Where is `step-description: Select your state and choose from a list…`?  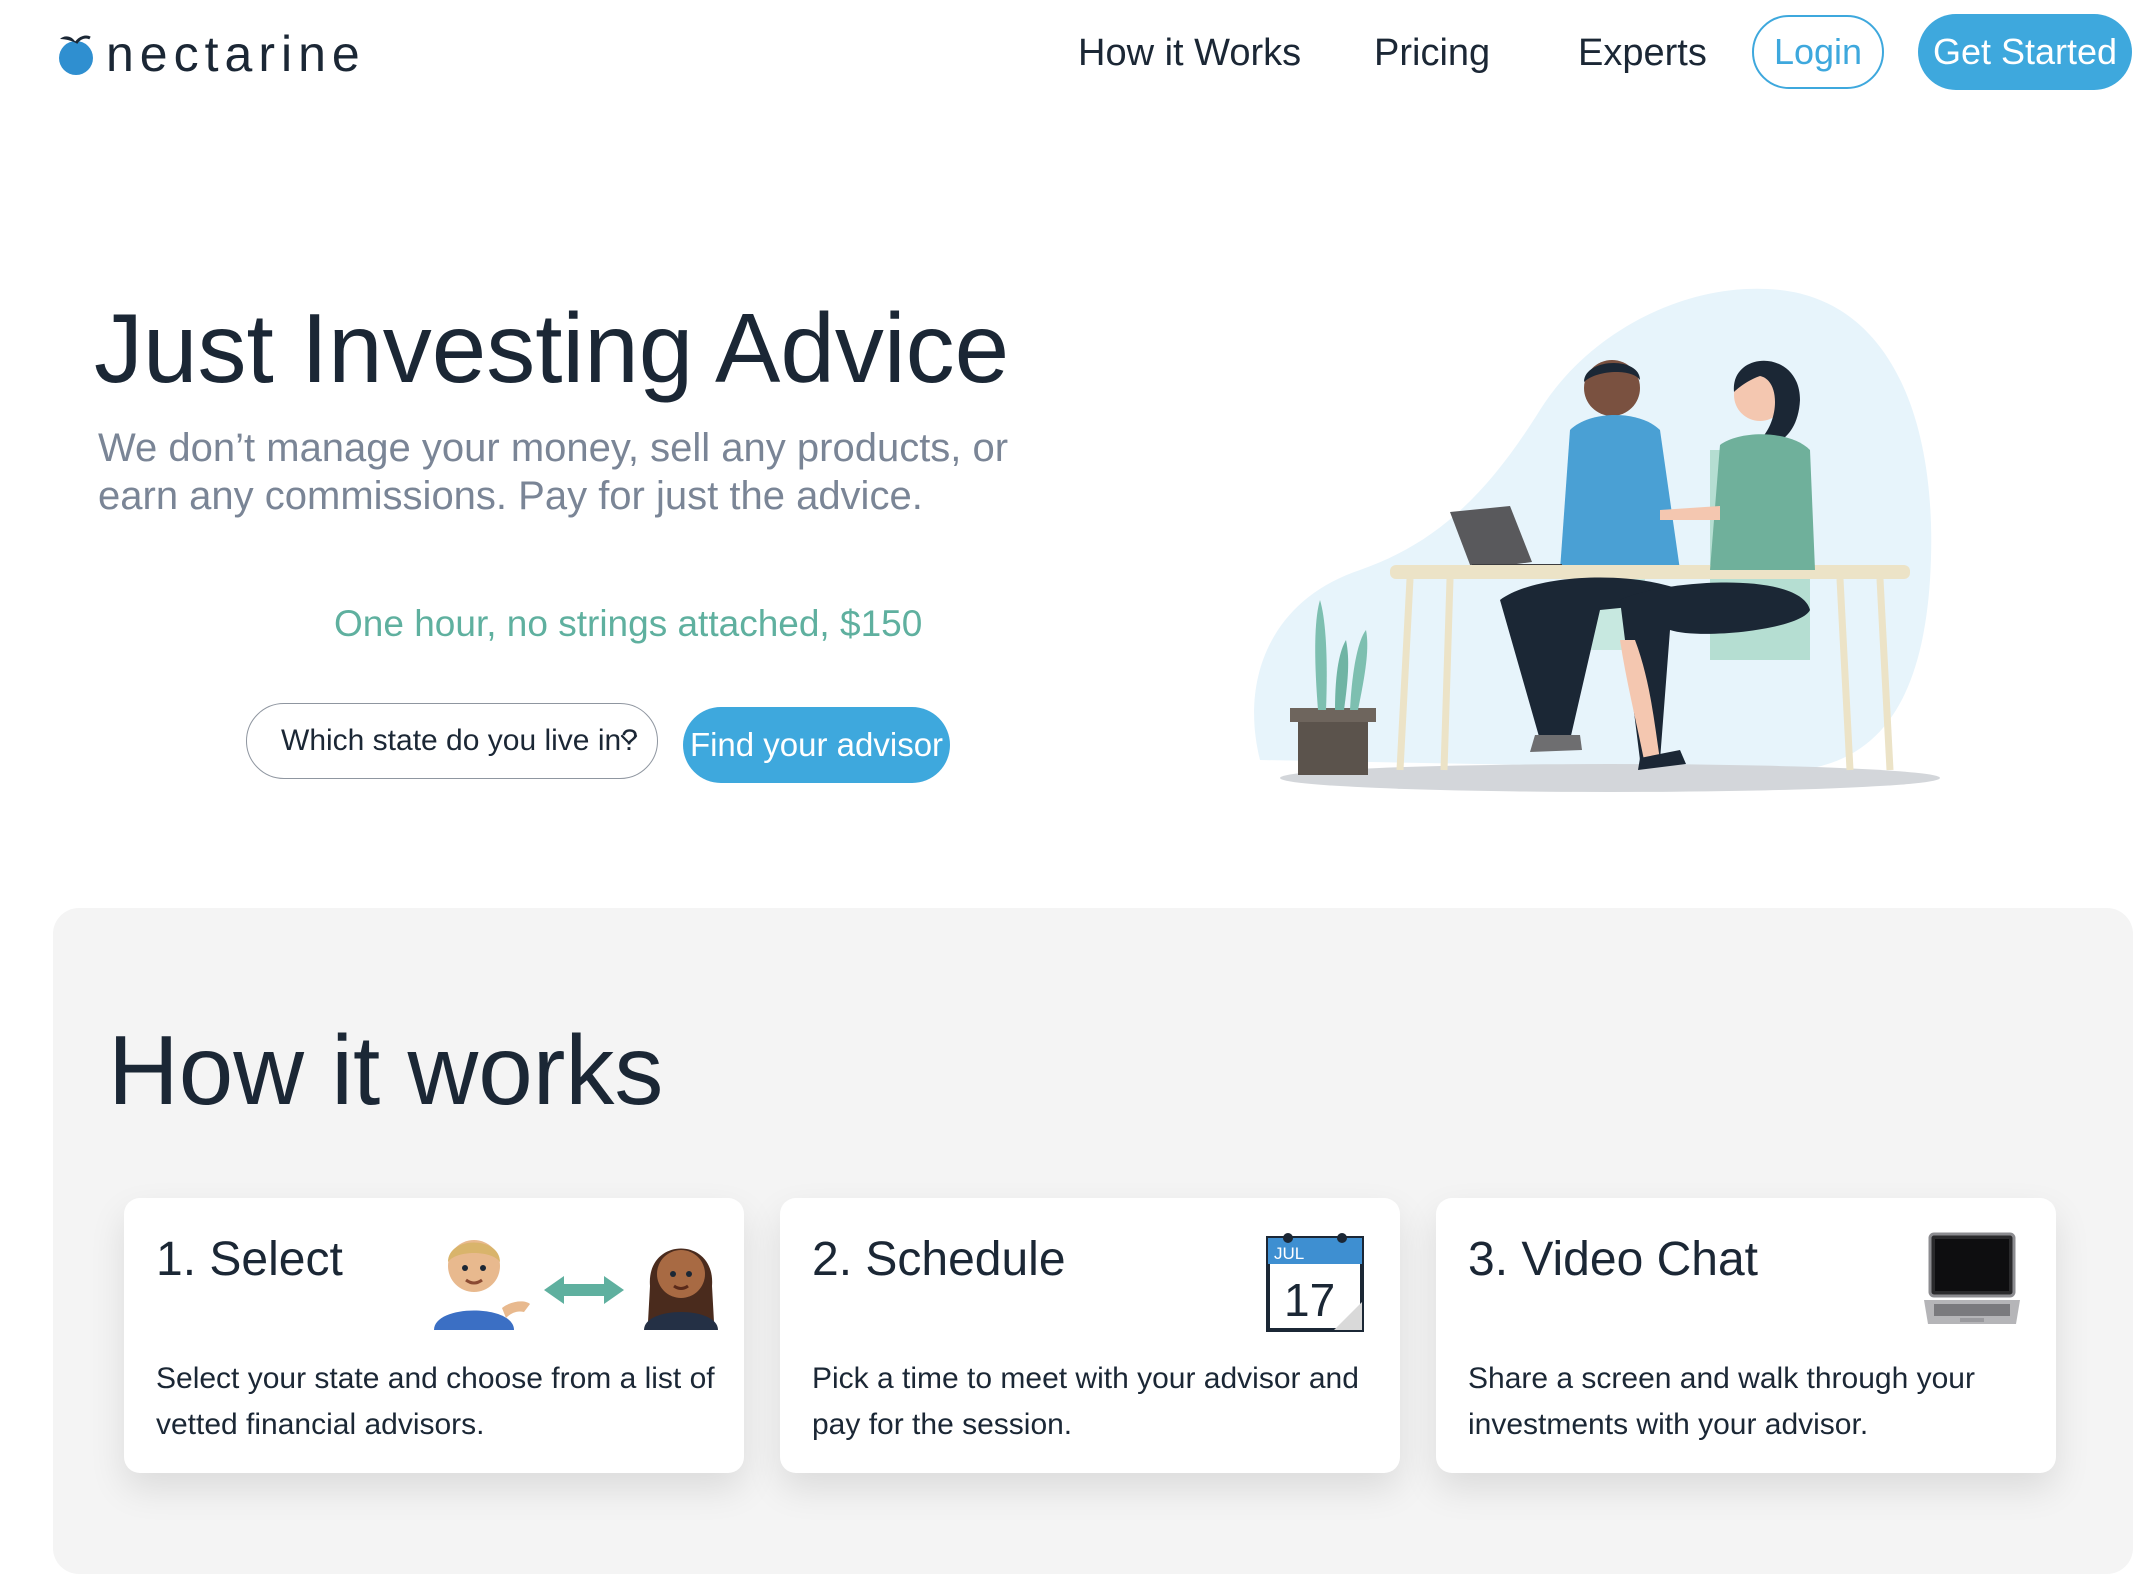
step-description: Select your state and choose from a list… is located at coordinates (435, 1401).